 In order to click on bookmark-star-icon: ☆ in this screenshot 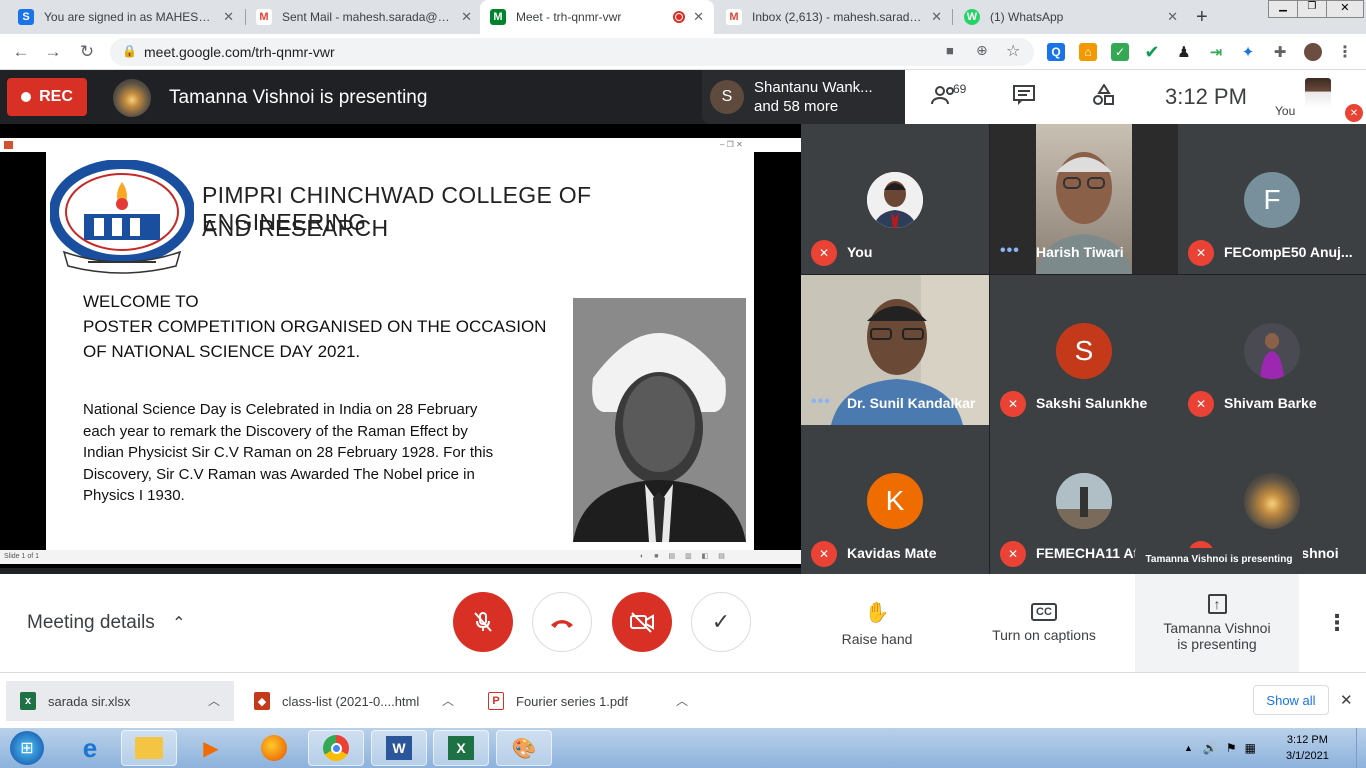, I will do `click(1013, 51)`.